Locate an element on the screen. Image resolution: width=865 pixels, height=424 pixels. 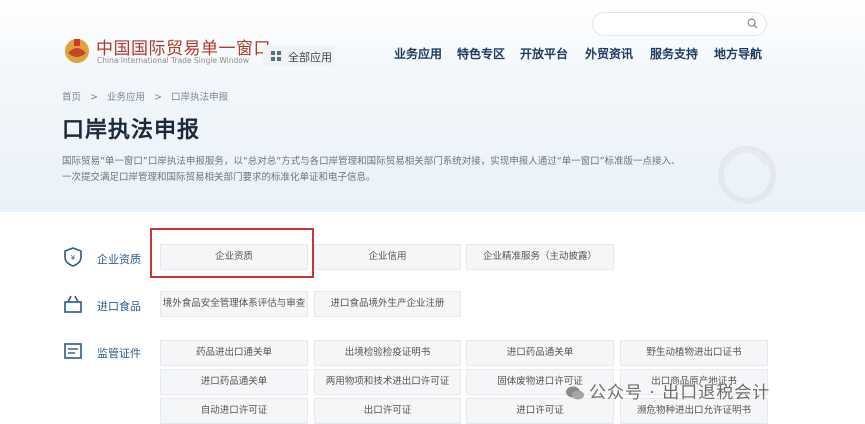
service-button-certificate: 自动进口许可证 is located at coordinates (234, 411).